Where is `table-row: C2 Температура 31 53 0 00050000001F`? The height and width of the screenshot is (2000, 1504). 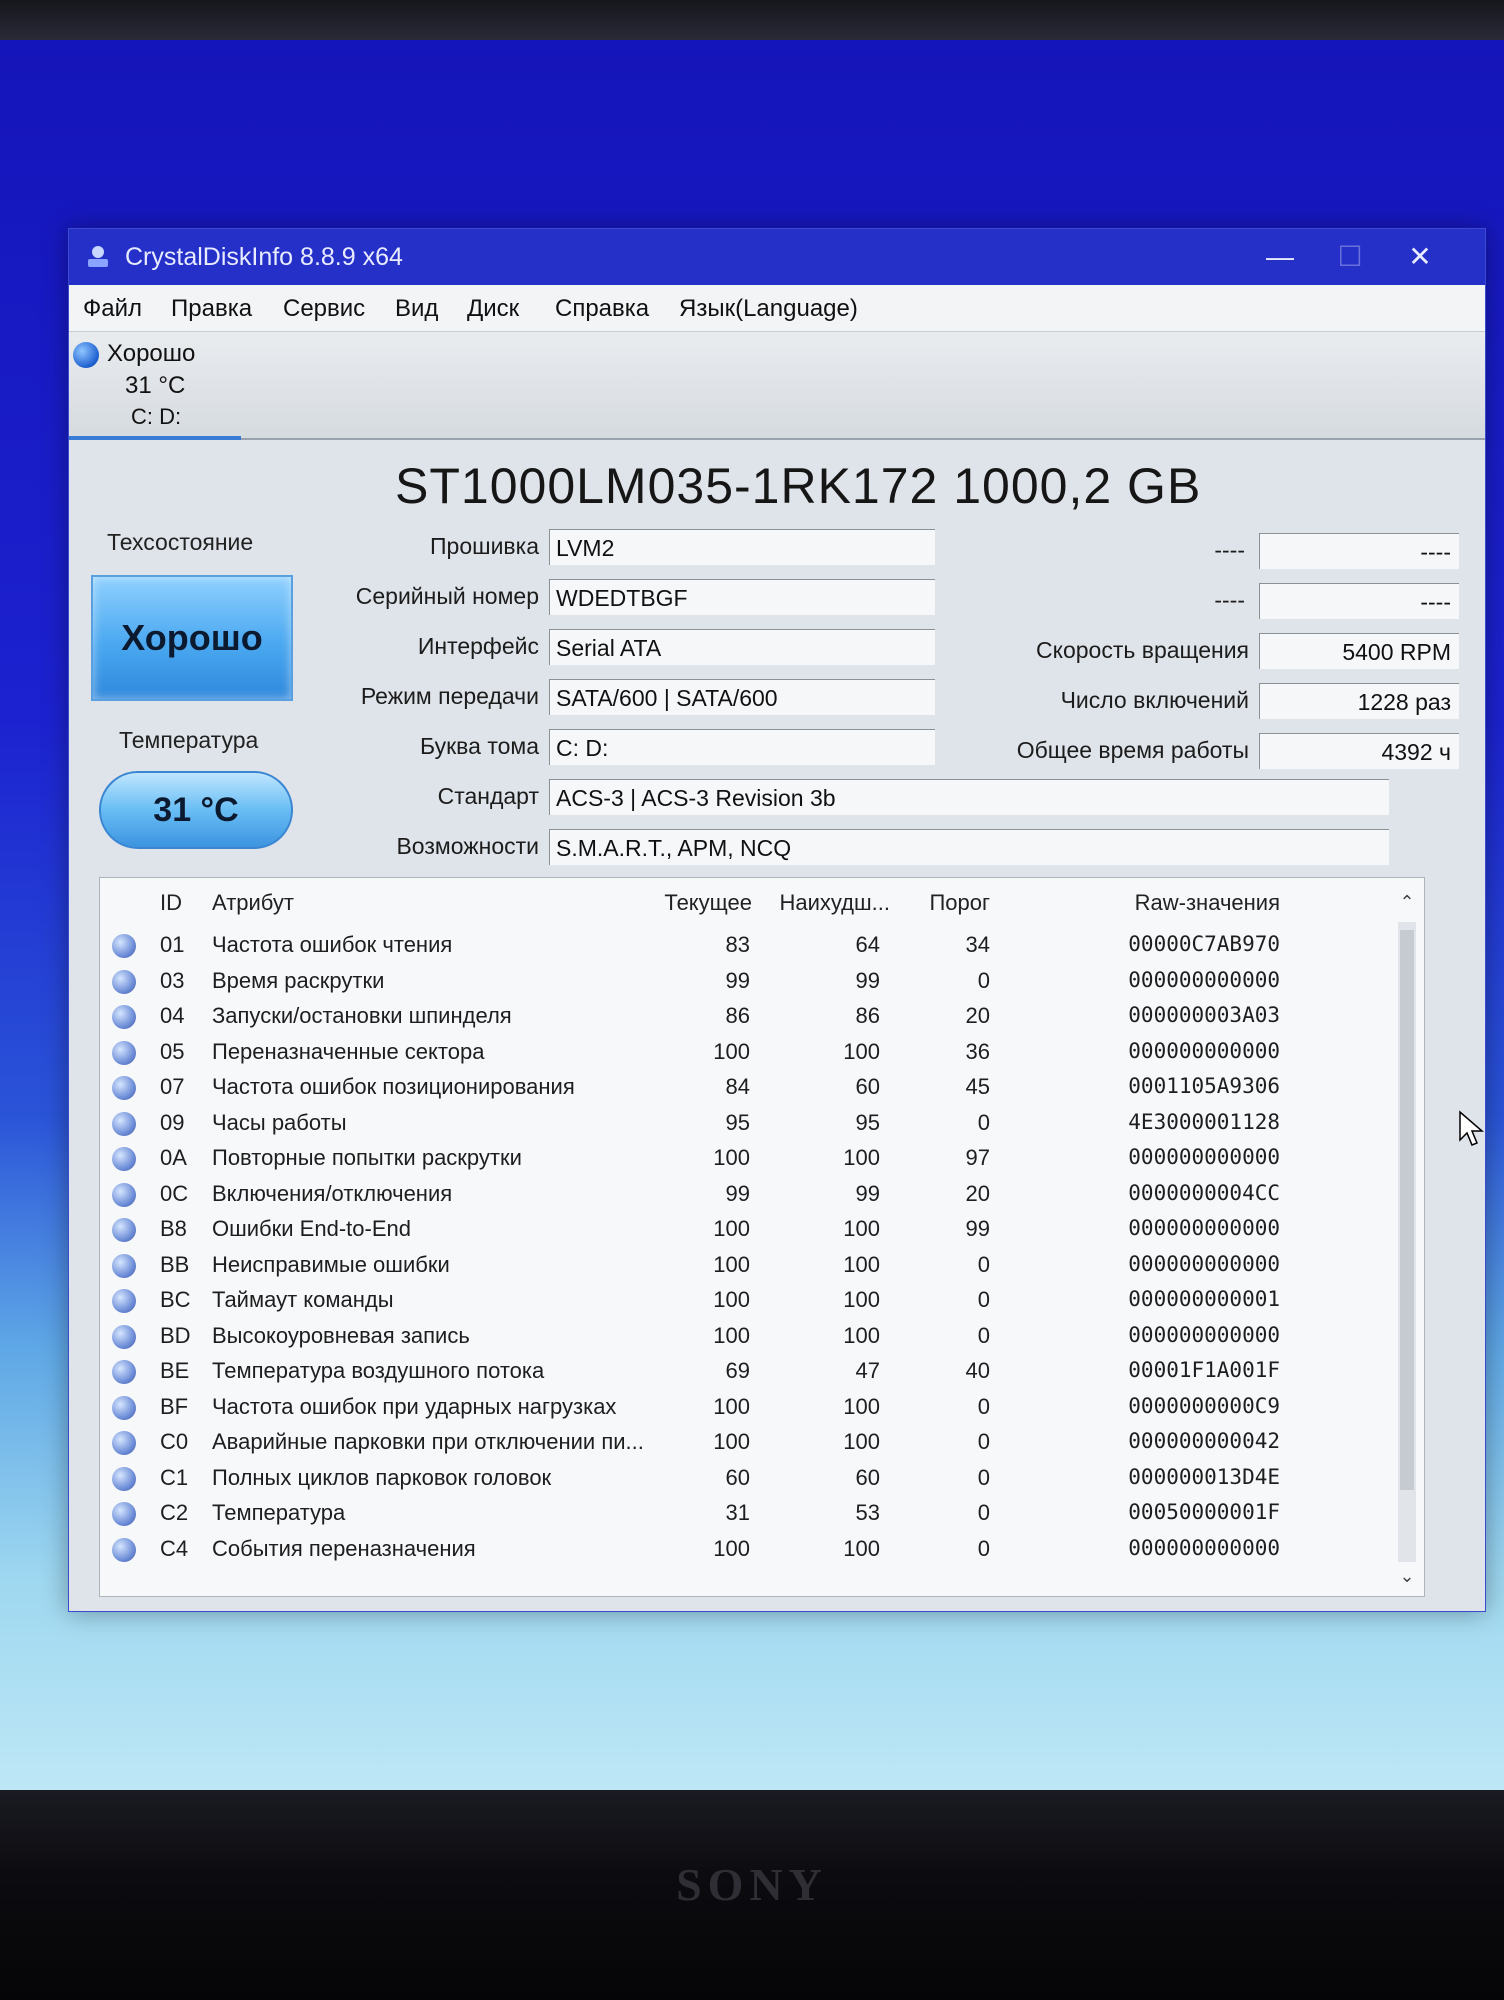
table-row: C2 Температура 31 53 0 00050000001F is located at coordinates (745, 1515).